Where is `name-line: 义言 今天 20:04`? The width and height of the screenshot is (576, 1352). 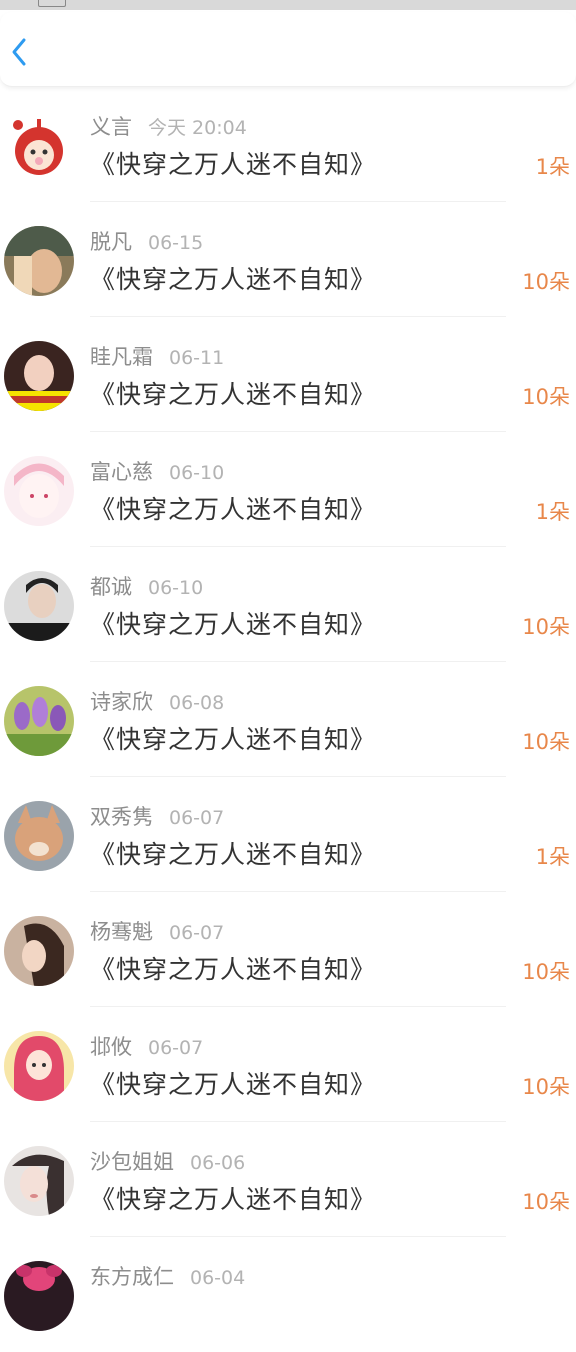 name-line: 义言 今天 20:04 is located at coordinates (168, 126).